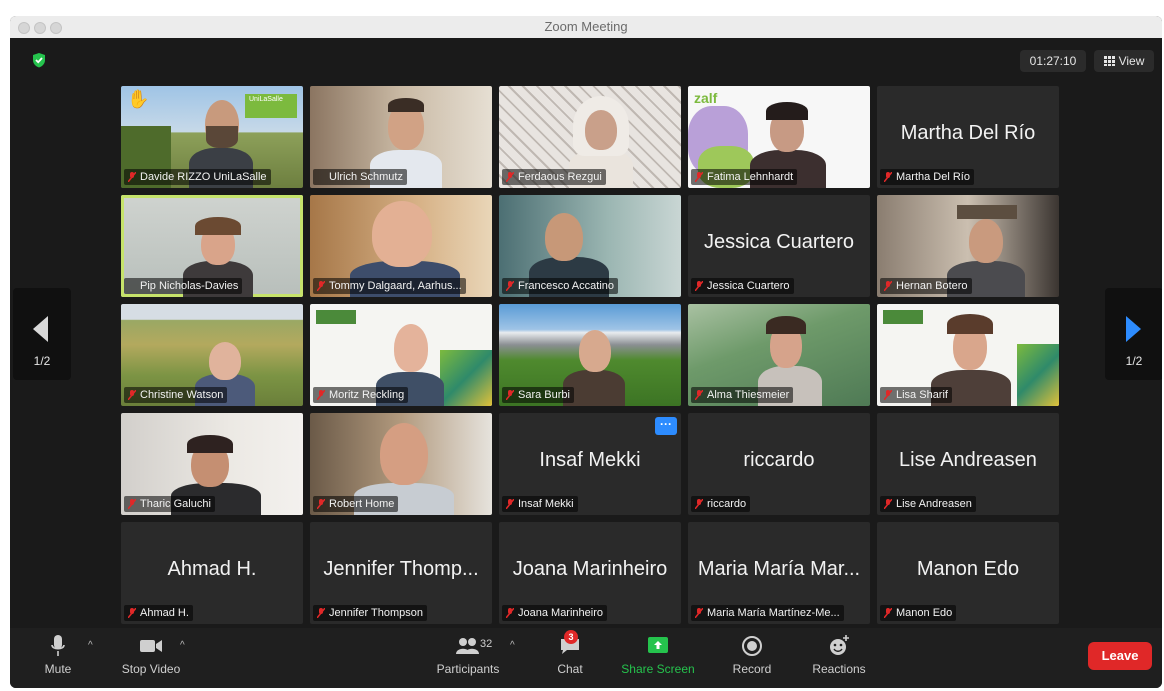  Describe the element at coordinates (666, 426) in the screenshot. I see `more-options-button: ···` at that location.